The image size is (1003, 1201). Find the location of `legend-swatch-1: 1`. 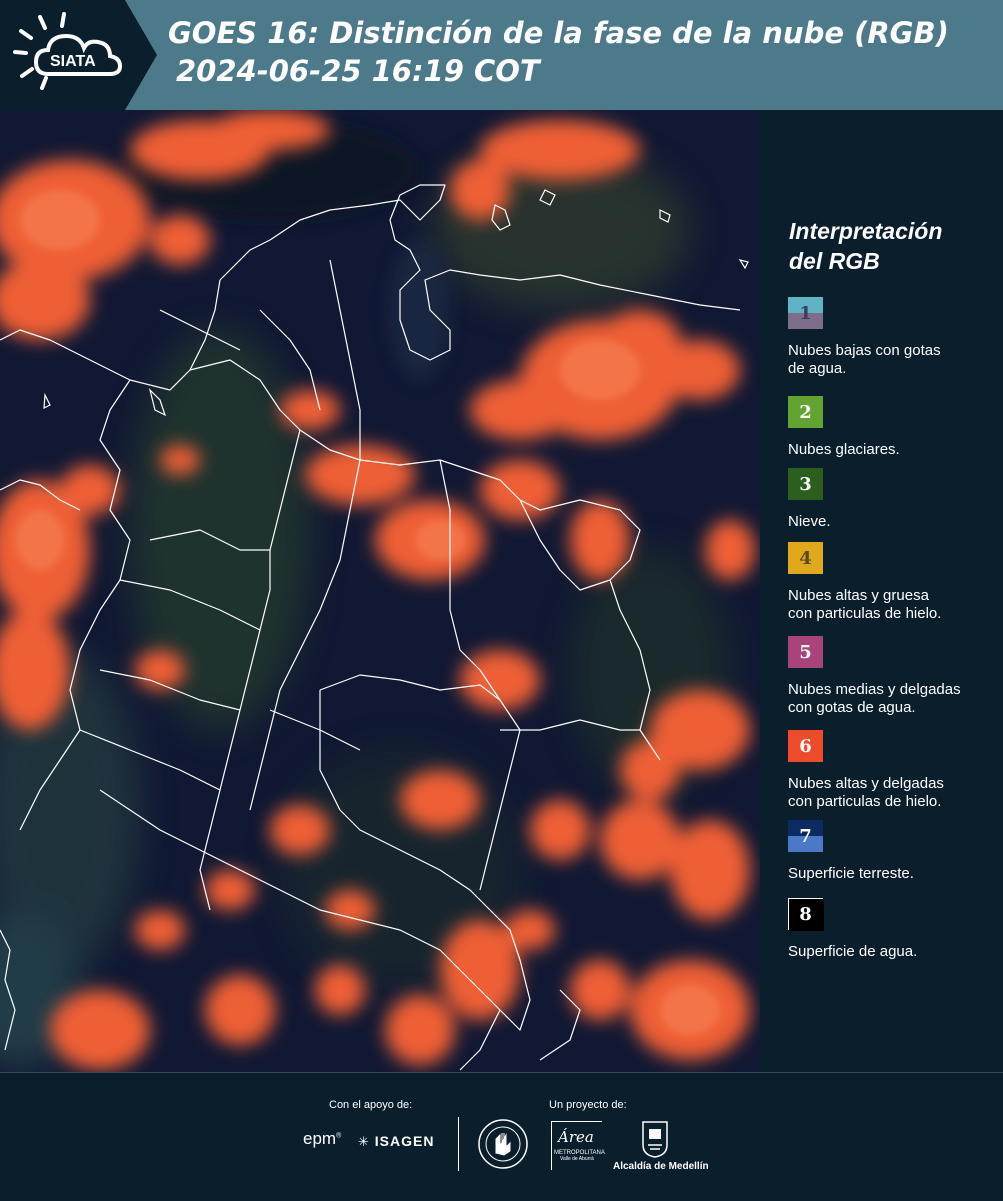

legend-swatch-1: 1 is located at coordinates (805, 313).